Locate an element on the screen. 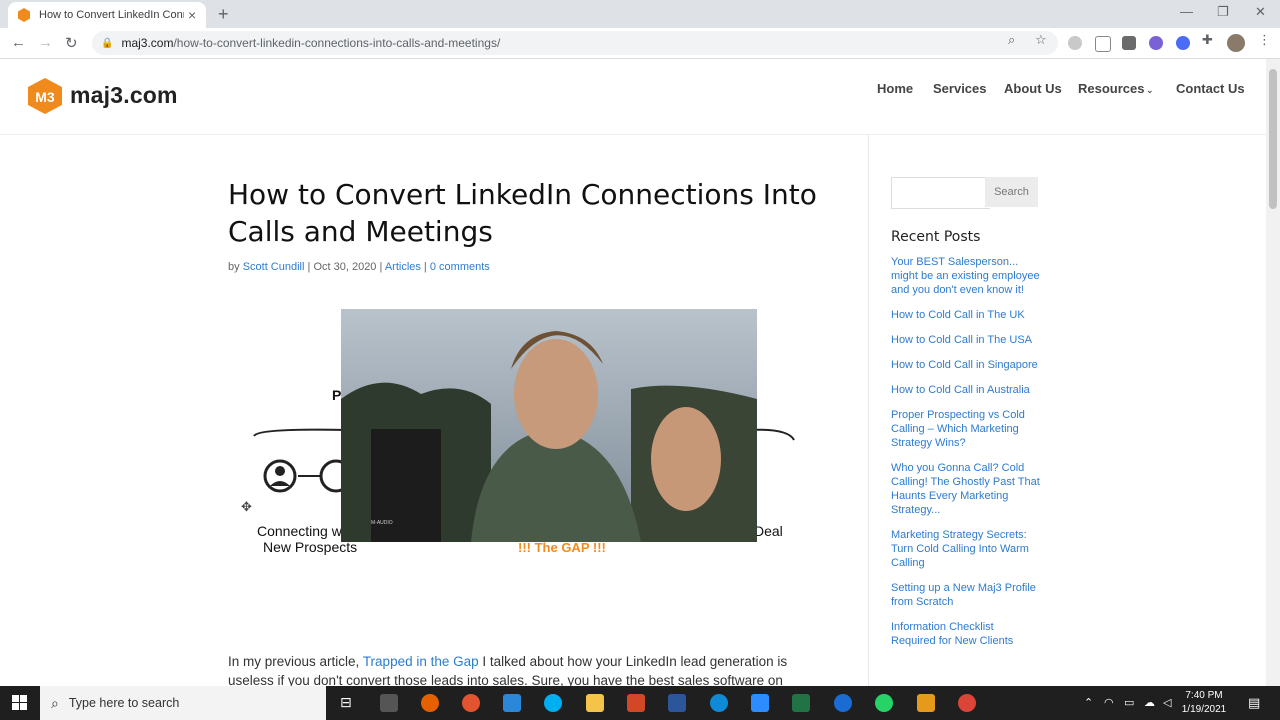  browser-tab: How to Convert LinkedIn Conne × is located at coordinates (107, 15).